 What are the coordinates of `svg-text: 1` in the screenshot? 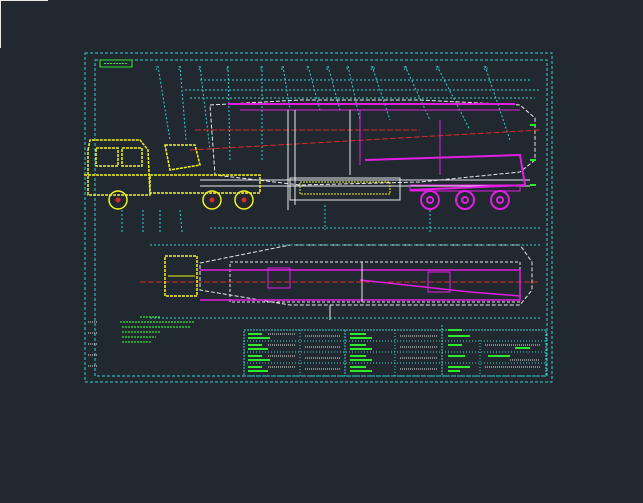 It's located at (156, 68).